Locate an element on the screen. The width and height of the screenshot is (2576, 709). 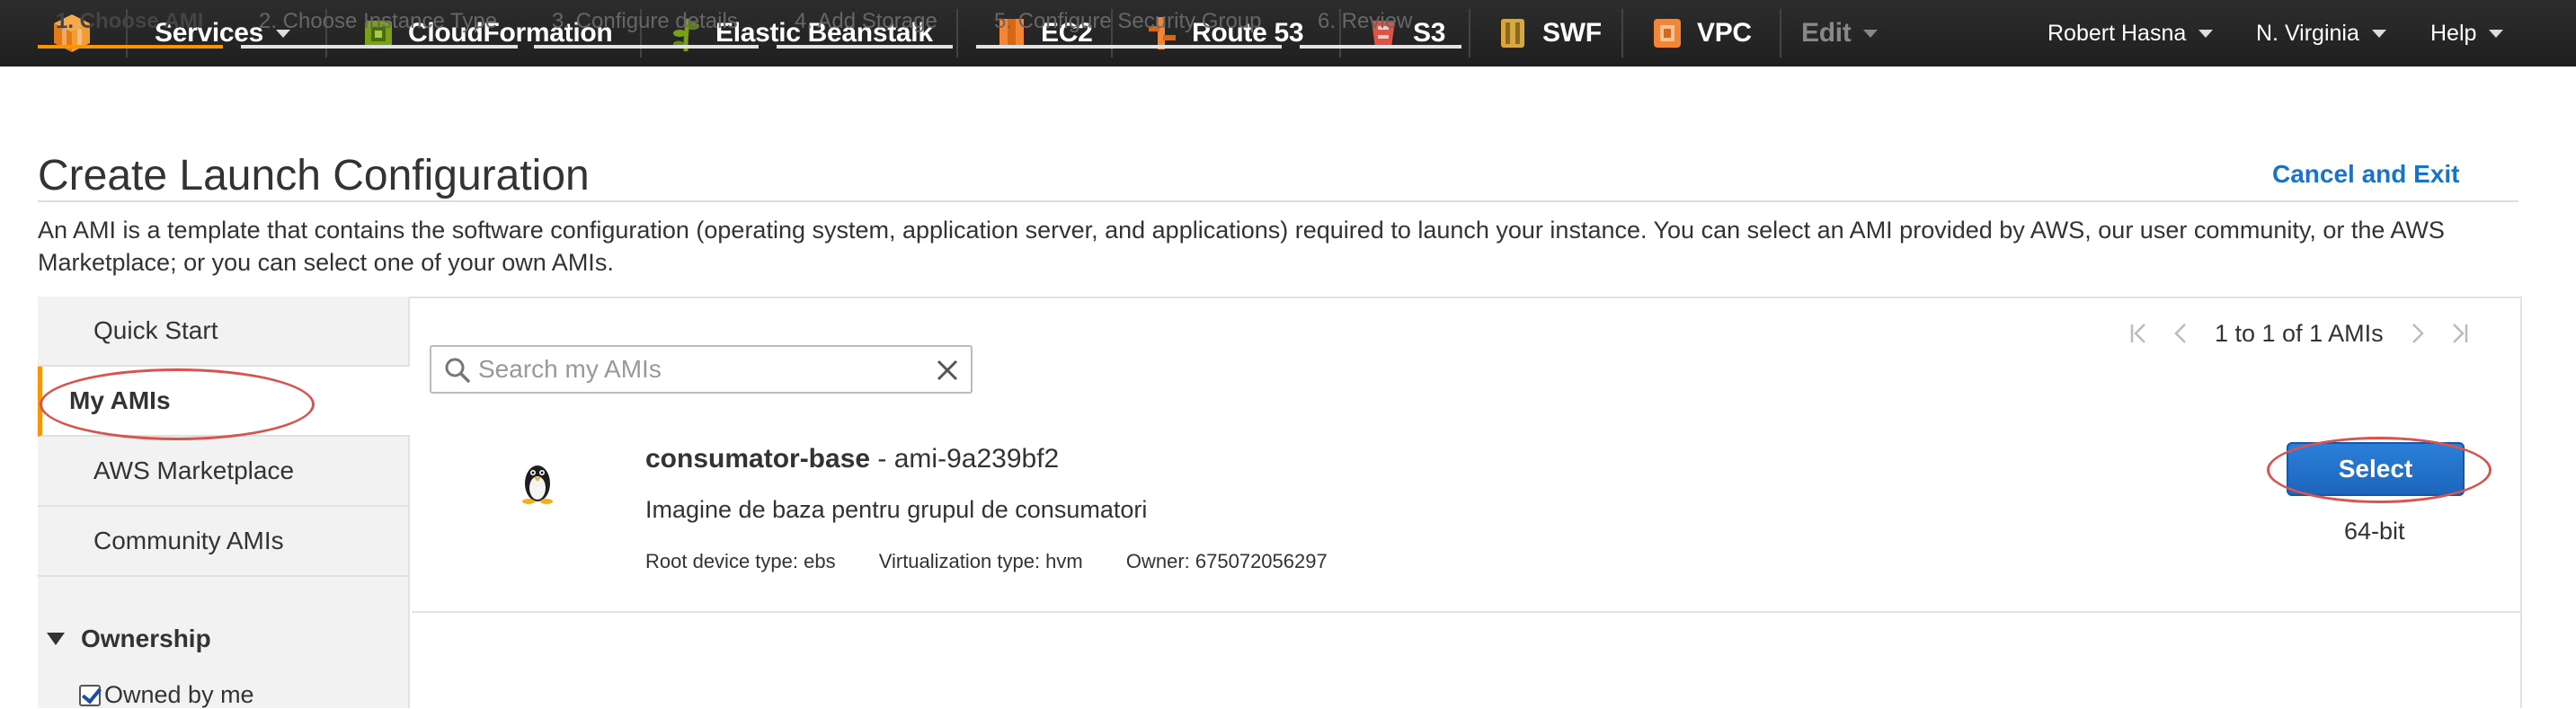
first-page-icon is located at coordinates (2140, 333).